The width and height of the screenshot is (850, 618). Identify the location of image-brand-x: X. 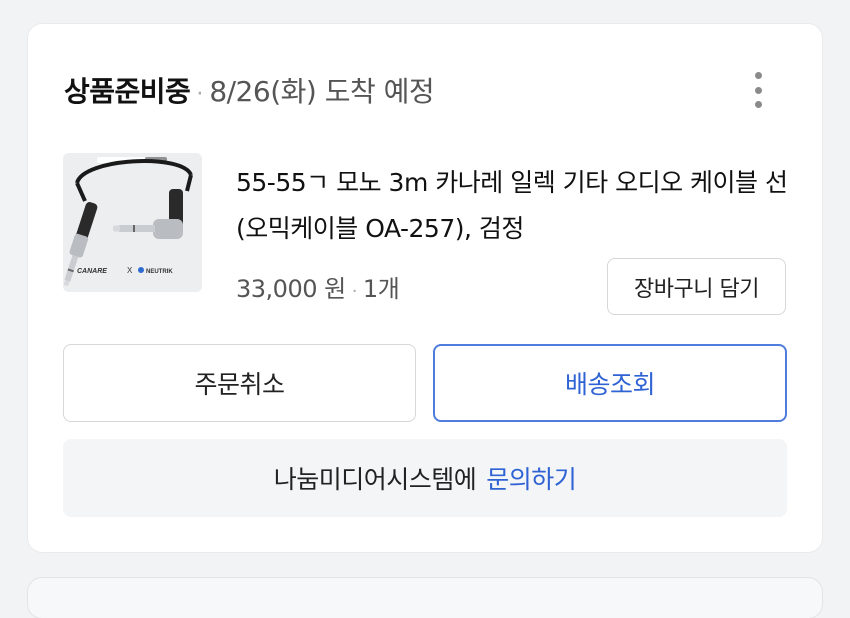
(130, 270).